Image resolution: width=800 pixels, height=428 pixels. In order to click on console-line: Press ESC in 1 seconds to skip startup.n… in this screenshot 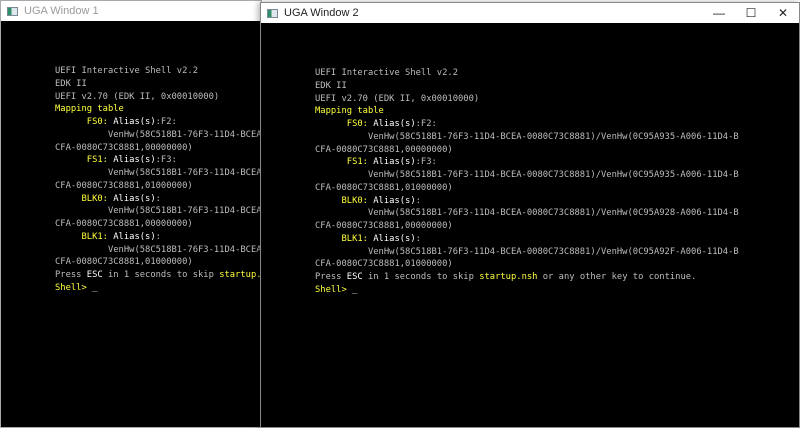, I will do `click(527, 277)`.